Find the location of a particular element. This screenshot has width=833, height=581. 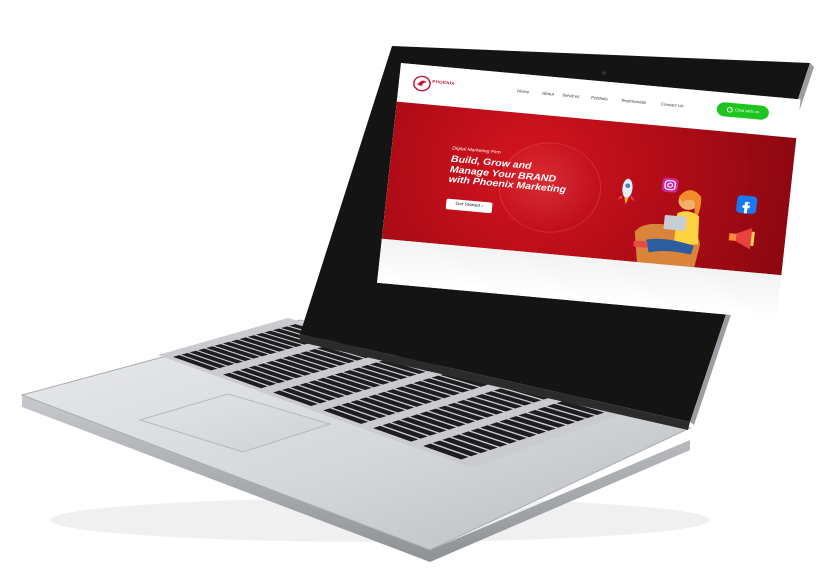

nav-portfolio: Portfolio is located at coordinates (599, 98).